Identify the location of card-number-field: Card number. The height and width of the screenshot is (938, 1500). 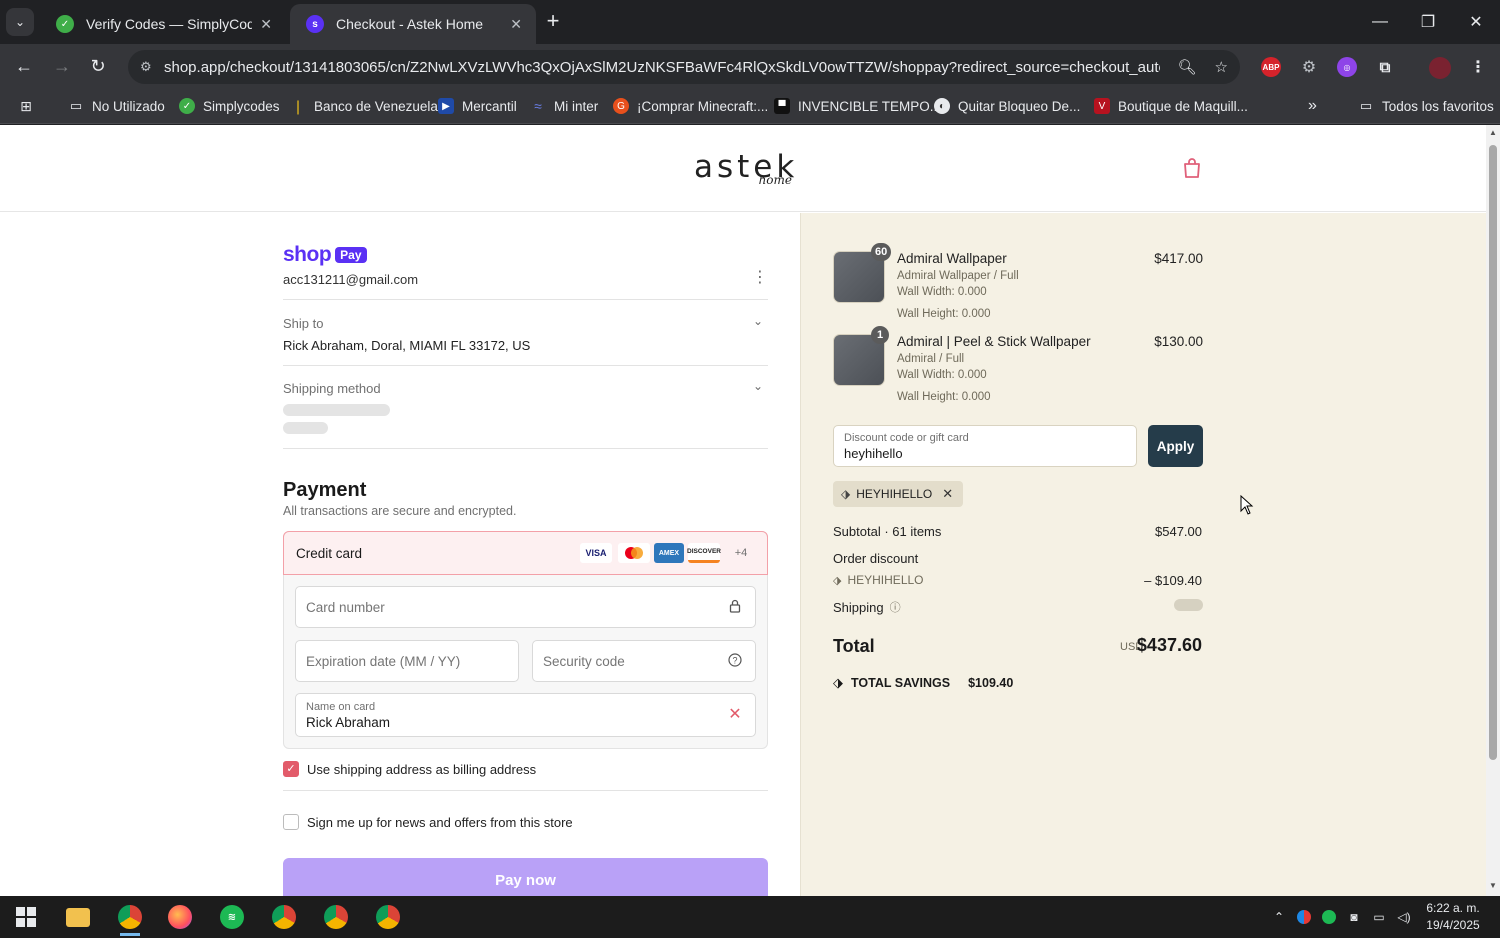
(525, 607).